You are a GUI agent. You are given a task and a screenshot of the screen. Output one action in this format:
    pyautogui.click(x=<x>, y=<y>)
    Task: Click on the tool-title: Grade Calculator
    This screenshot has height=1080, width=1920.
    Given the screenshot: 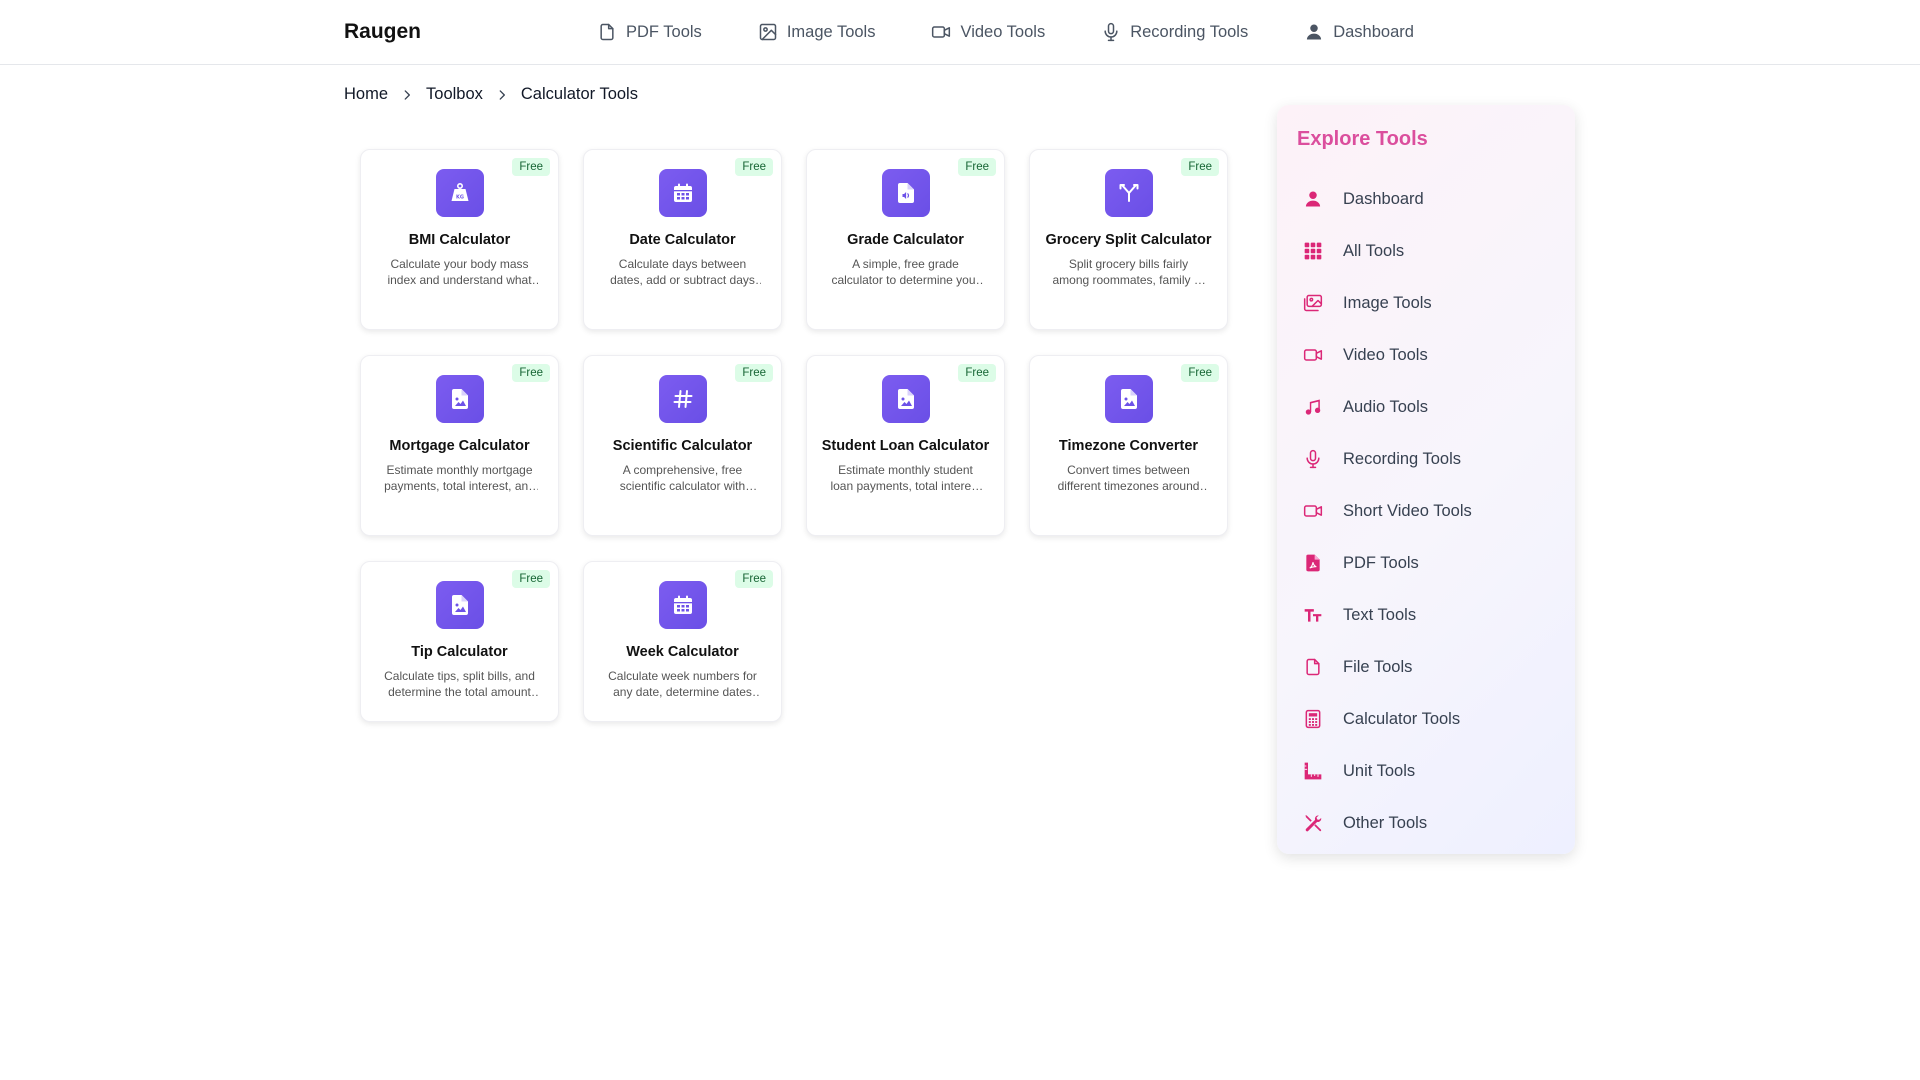 What is the action you would take?
    pyautogui.click(x=905, y=240)
    